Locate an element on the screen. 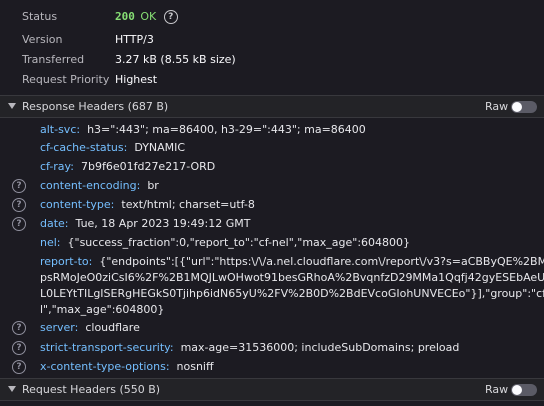 Image resolution: width=544 pixels, height=406 pixels. header-row: cf-cache-status: DYNAMIC is located at coordinates (272, 147).